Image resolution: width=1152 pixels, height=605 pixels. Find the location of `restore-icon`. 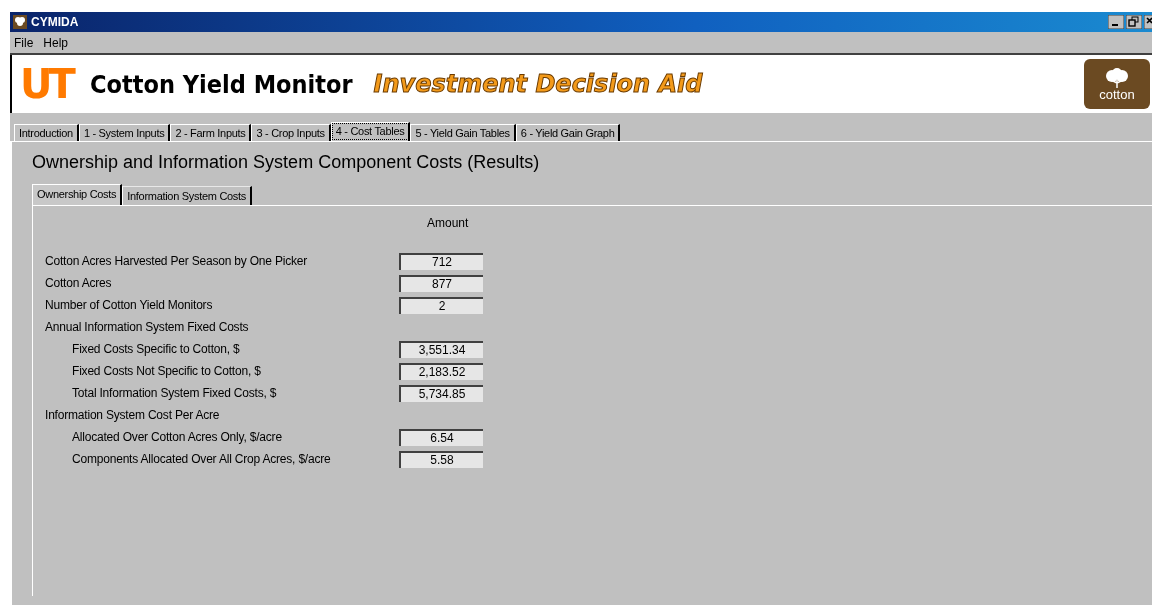

restore-icon is located at coordinates (1134, 22).